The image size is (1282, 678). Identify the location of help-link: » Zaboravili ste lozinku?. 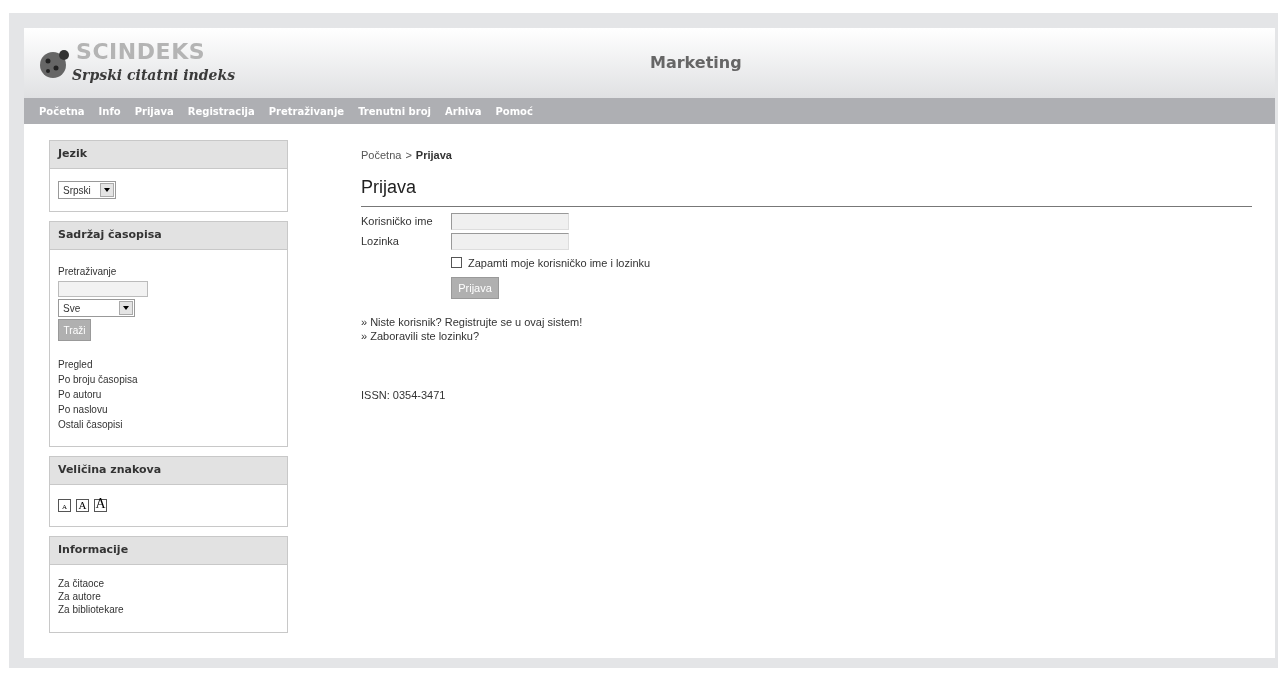
(420, 336).